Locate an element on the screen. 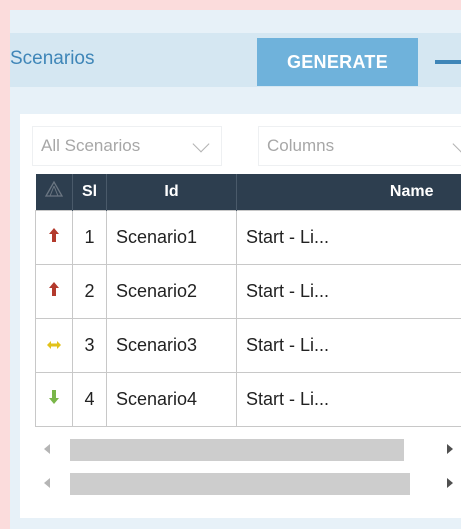  sl-cell: 3 is located at coordinates (89, 345).